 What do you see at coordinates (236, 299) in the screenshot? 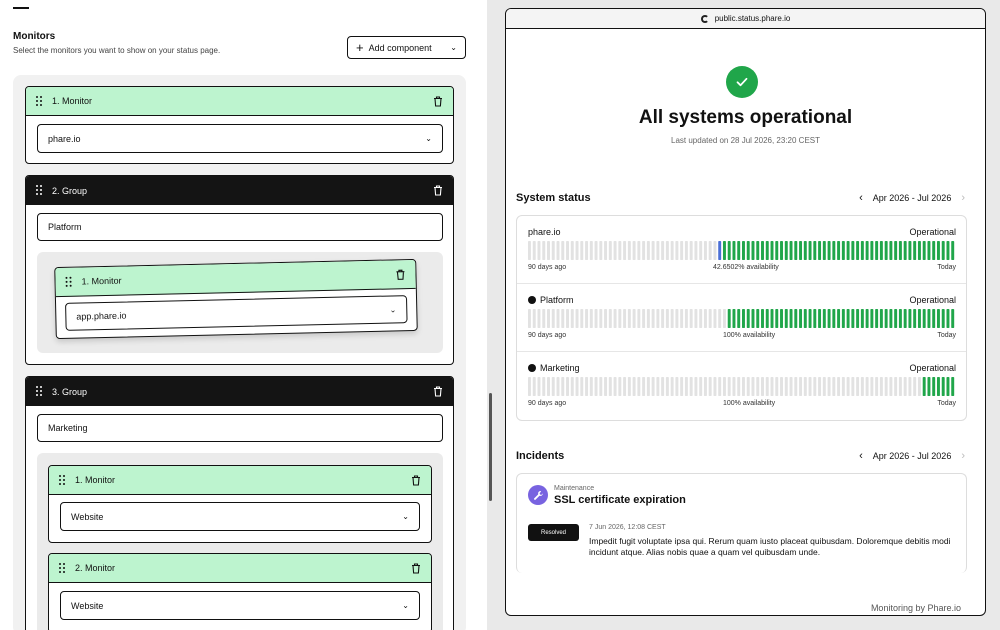
I see `dragging-monitor: 1. Monitor app.phare.io ⌄` at bounding box center [236, 299].